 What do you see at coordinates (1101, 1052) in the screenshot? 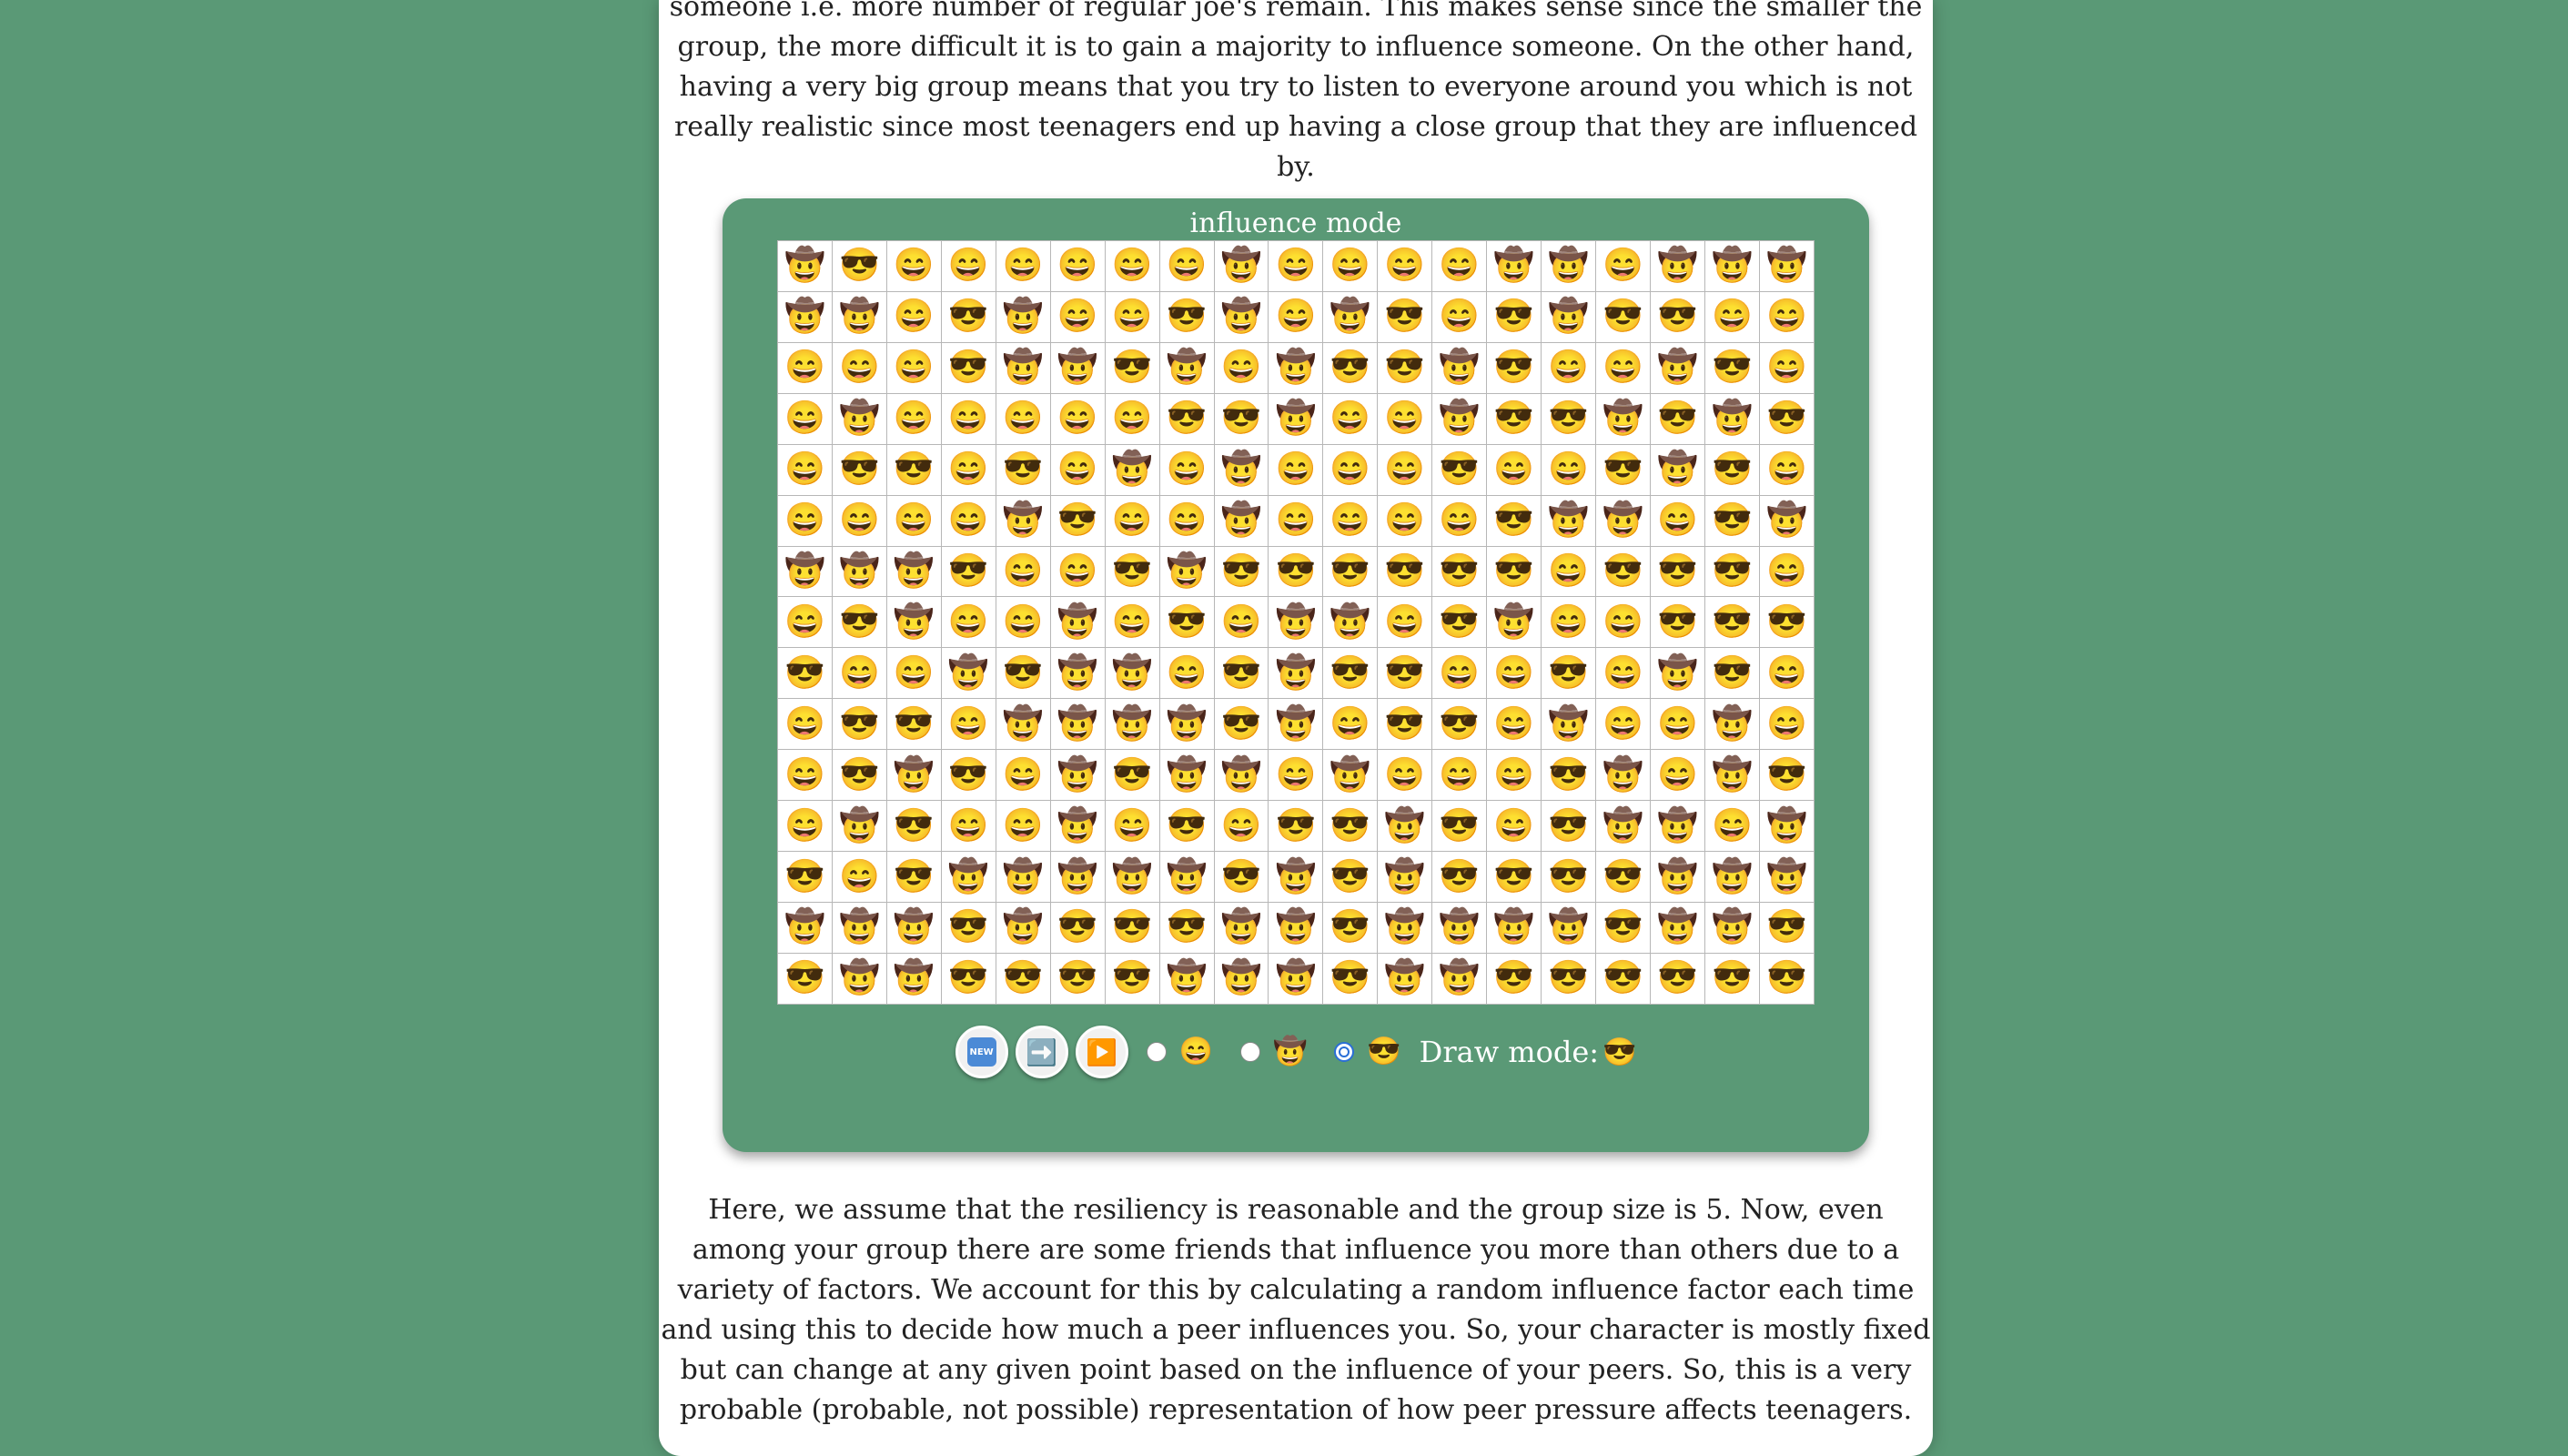
I see `play-button: ▶️` at bounding box center [1101, 1052].